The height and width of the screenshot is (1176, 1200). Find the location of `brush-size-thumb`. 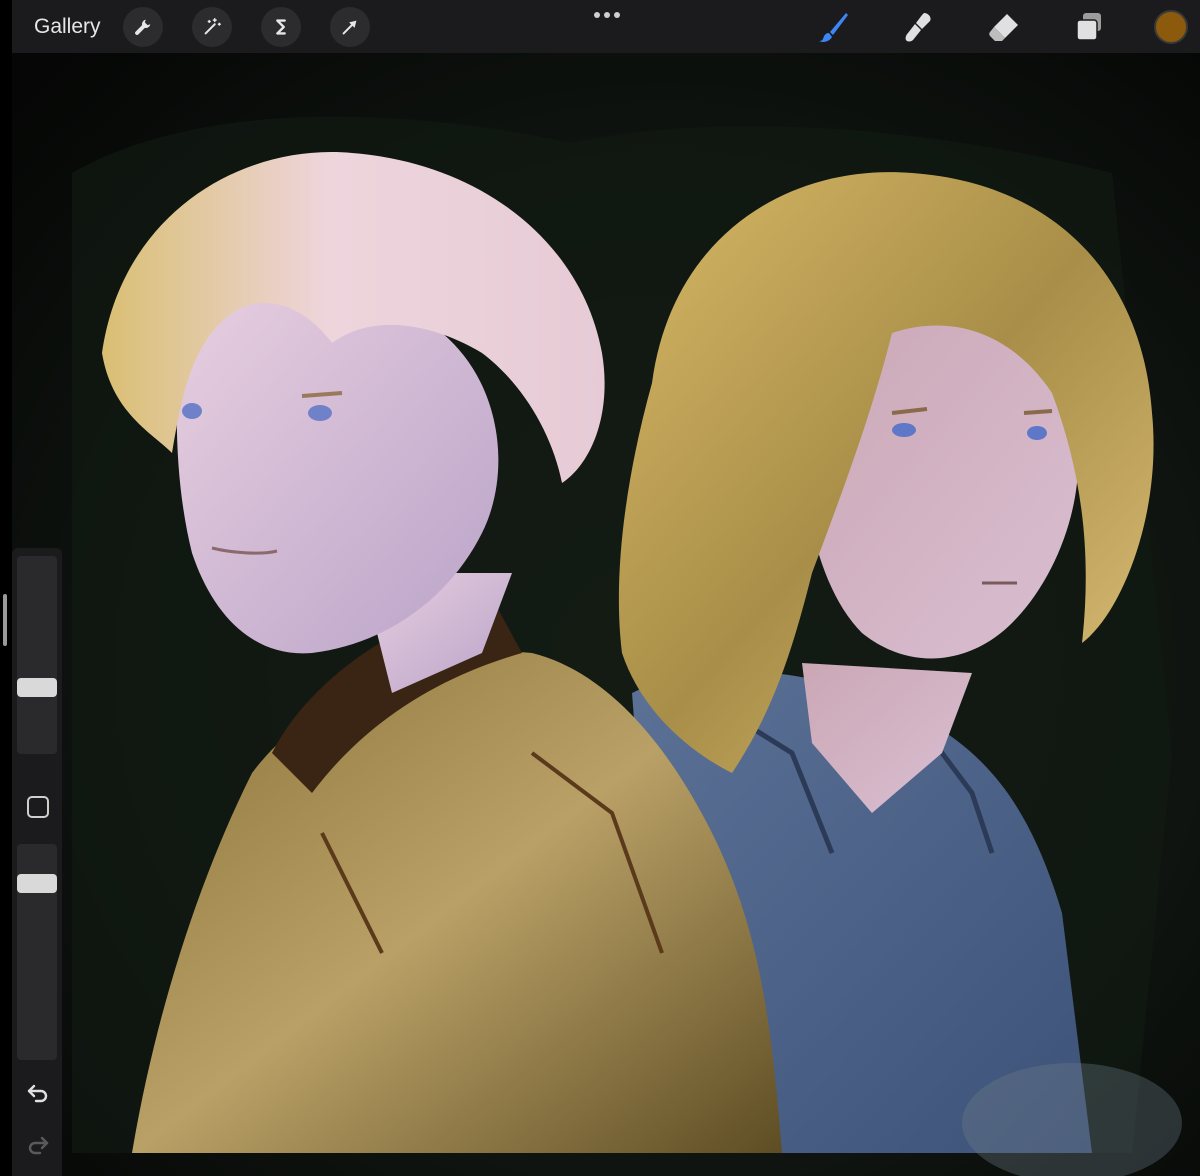

brush-size-thumb is located at coordinates (37, 687).